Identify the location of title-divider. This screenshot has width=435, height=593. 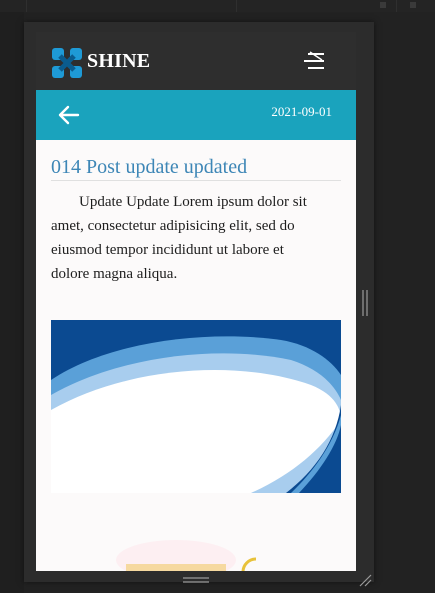
(196, 180).